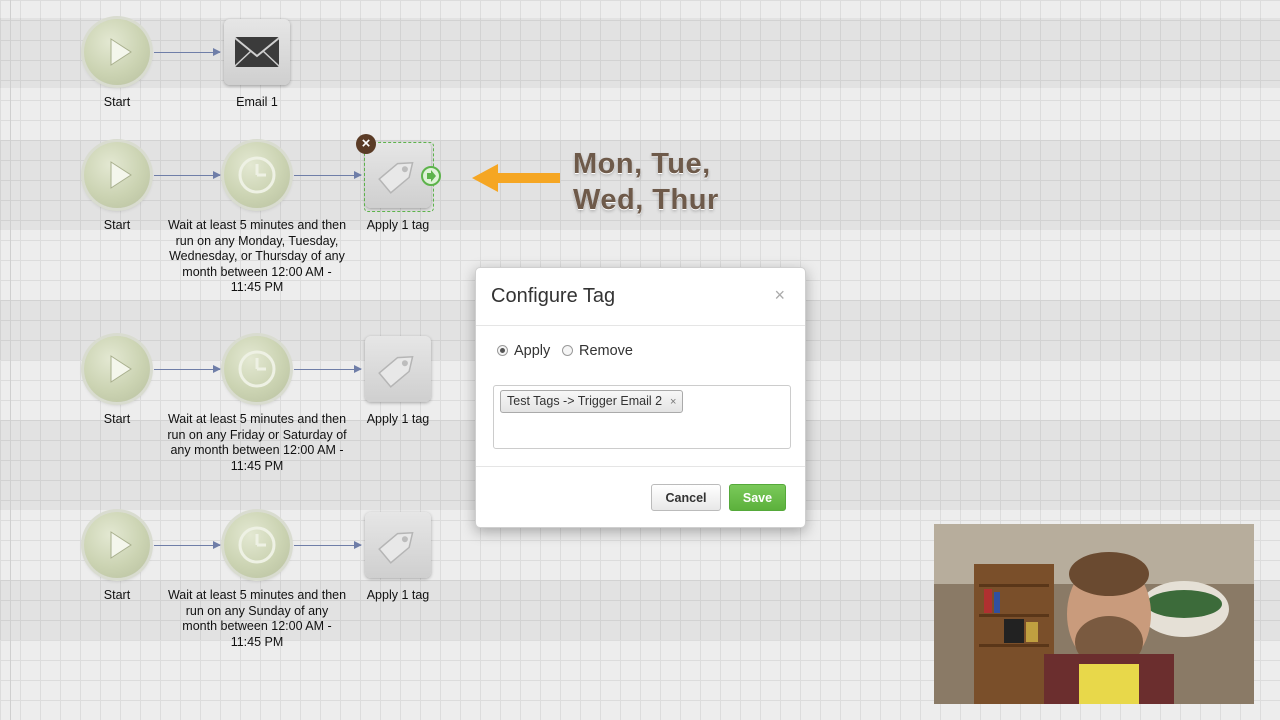 The height and width of the screenshot is (720, 1280). Describe the element at coordinates (516, 178) in the screenshot. I see `annotation-arrow` at that location.